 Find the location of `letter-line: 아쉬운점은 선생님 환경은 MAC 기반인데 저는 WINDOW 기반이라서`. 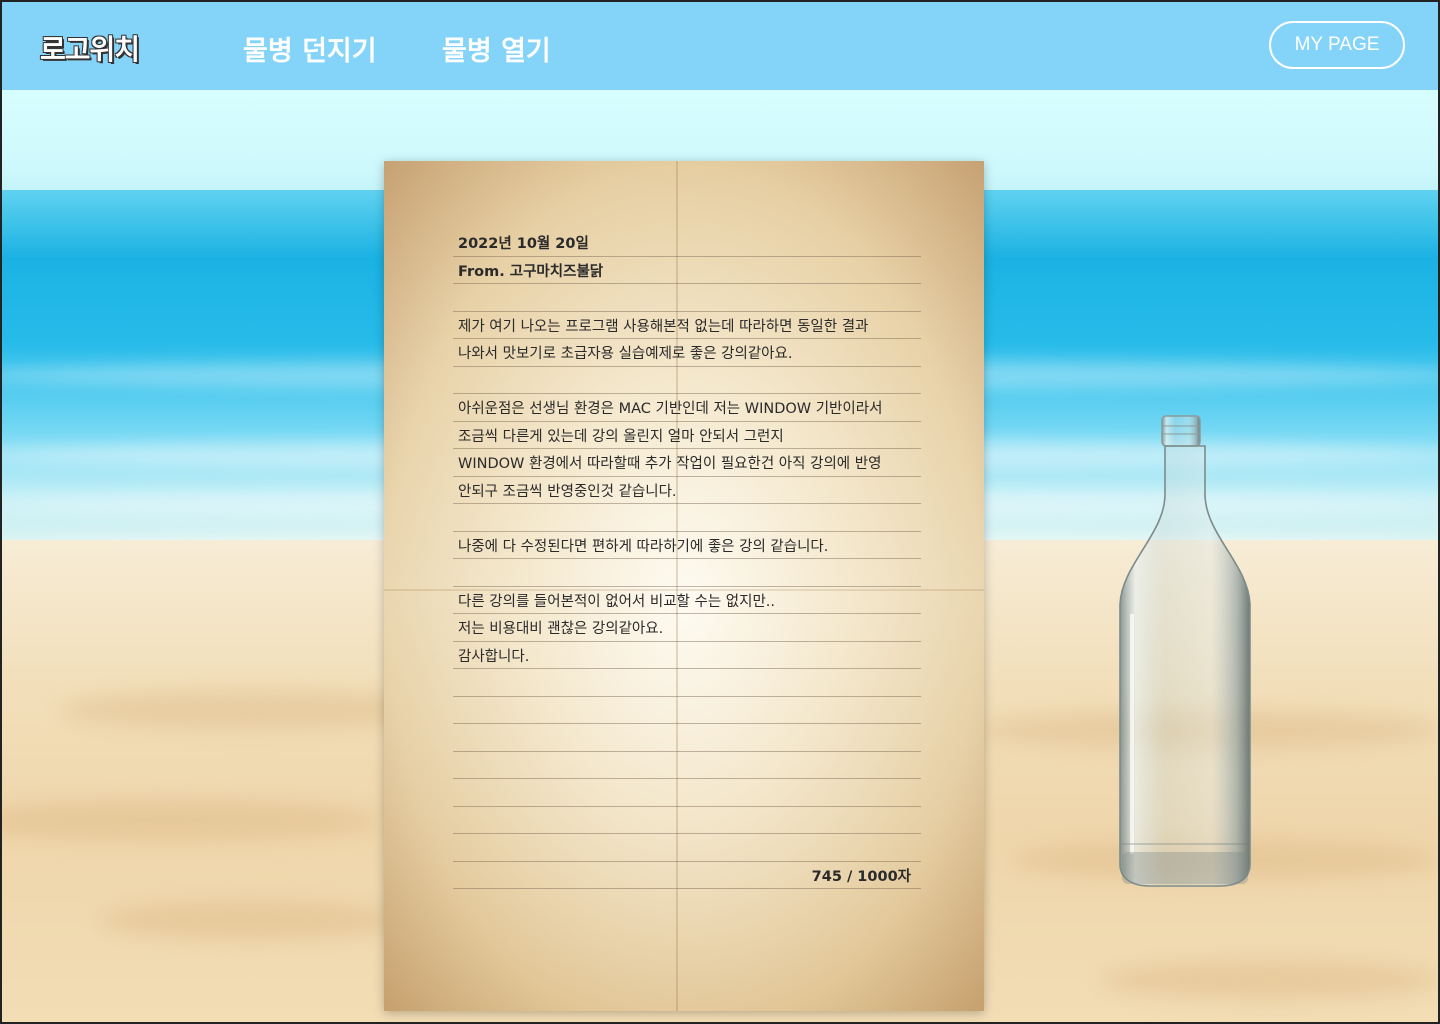

letter-line: 아쉬운점은 선생님 환경은 MAC 기반인데 저는 WINDOW 기반이라서 is located at coordinates (687, 408).